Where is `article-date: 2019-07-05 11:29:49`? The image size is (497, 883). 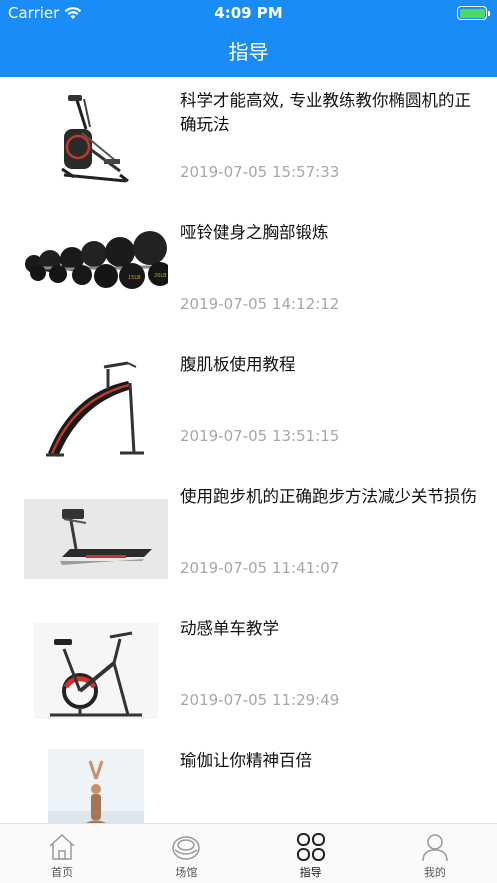
article-date: 2019-07-05 11:29:49 is located at coordinates (260, 700).